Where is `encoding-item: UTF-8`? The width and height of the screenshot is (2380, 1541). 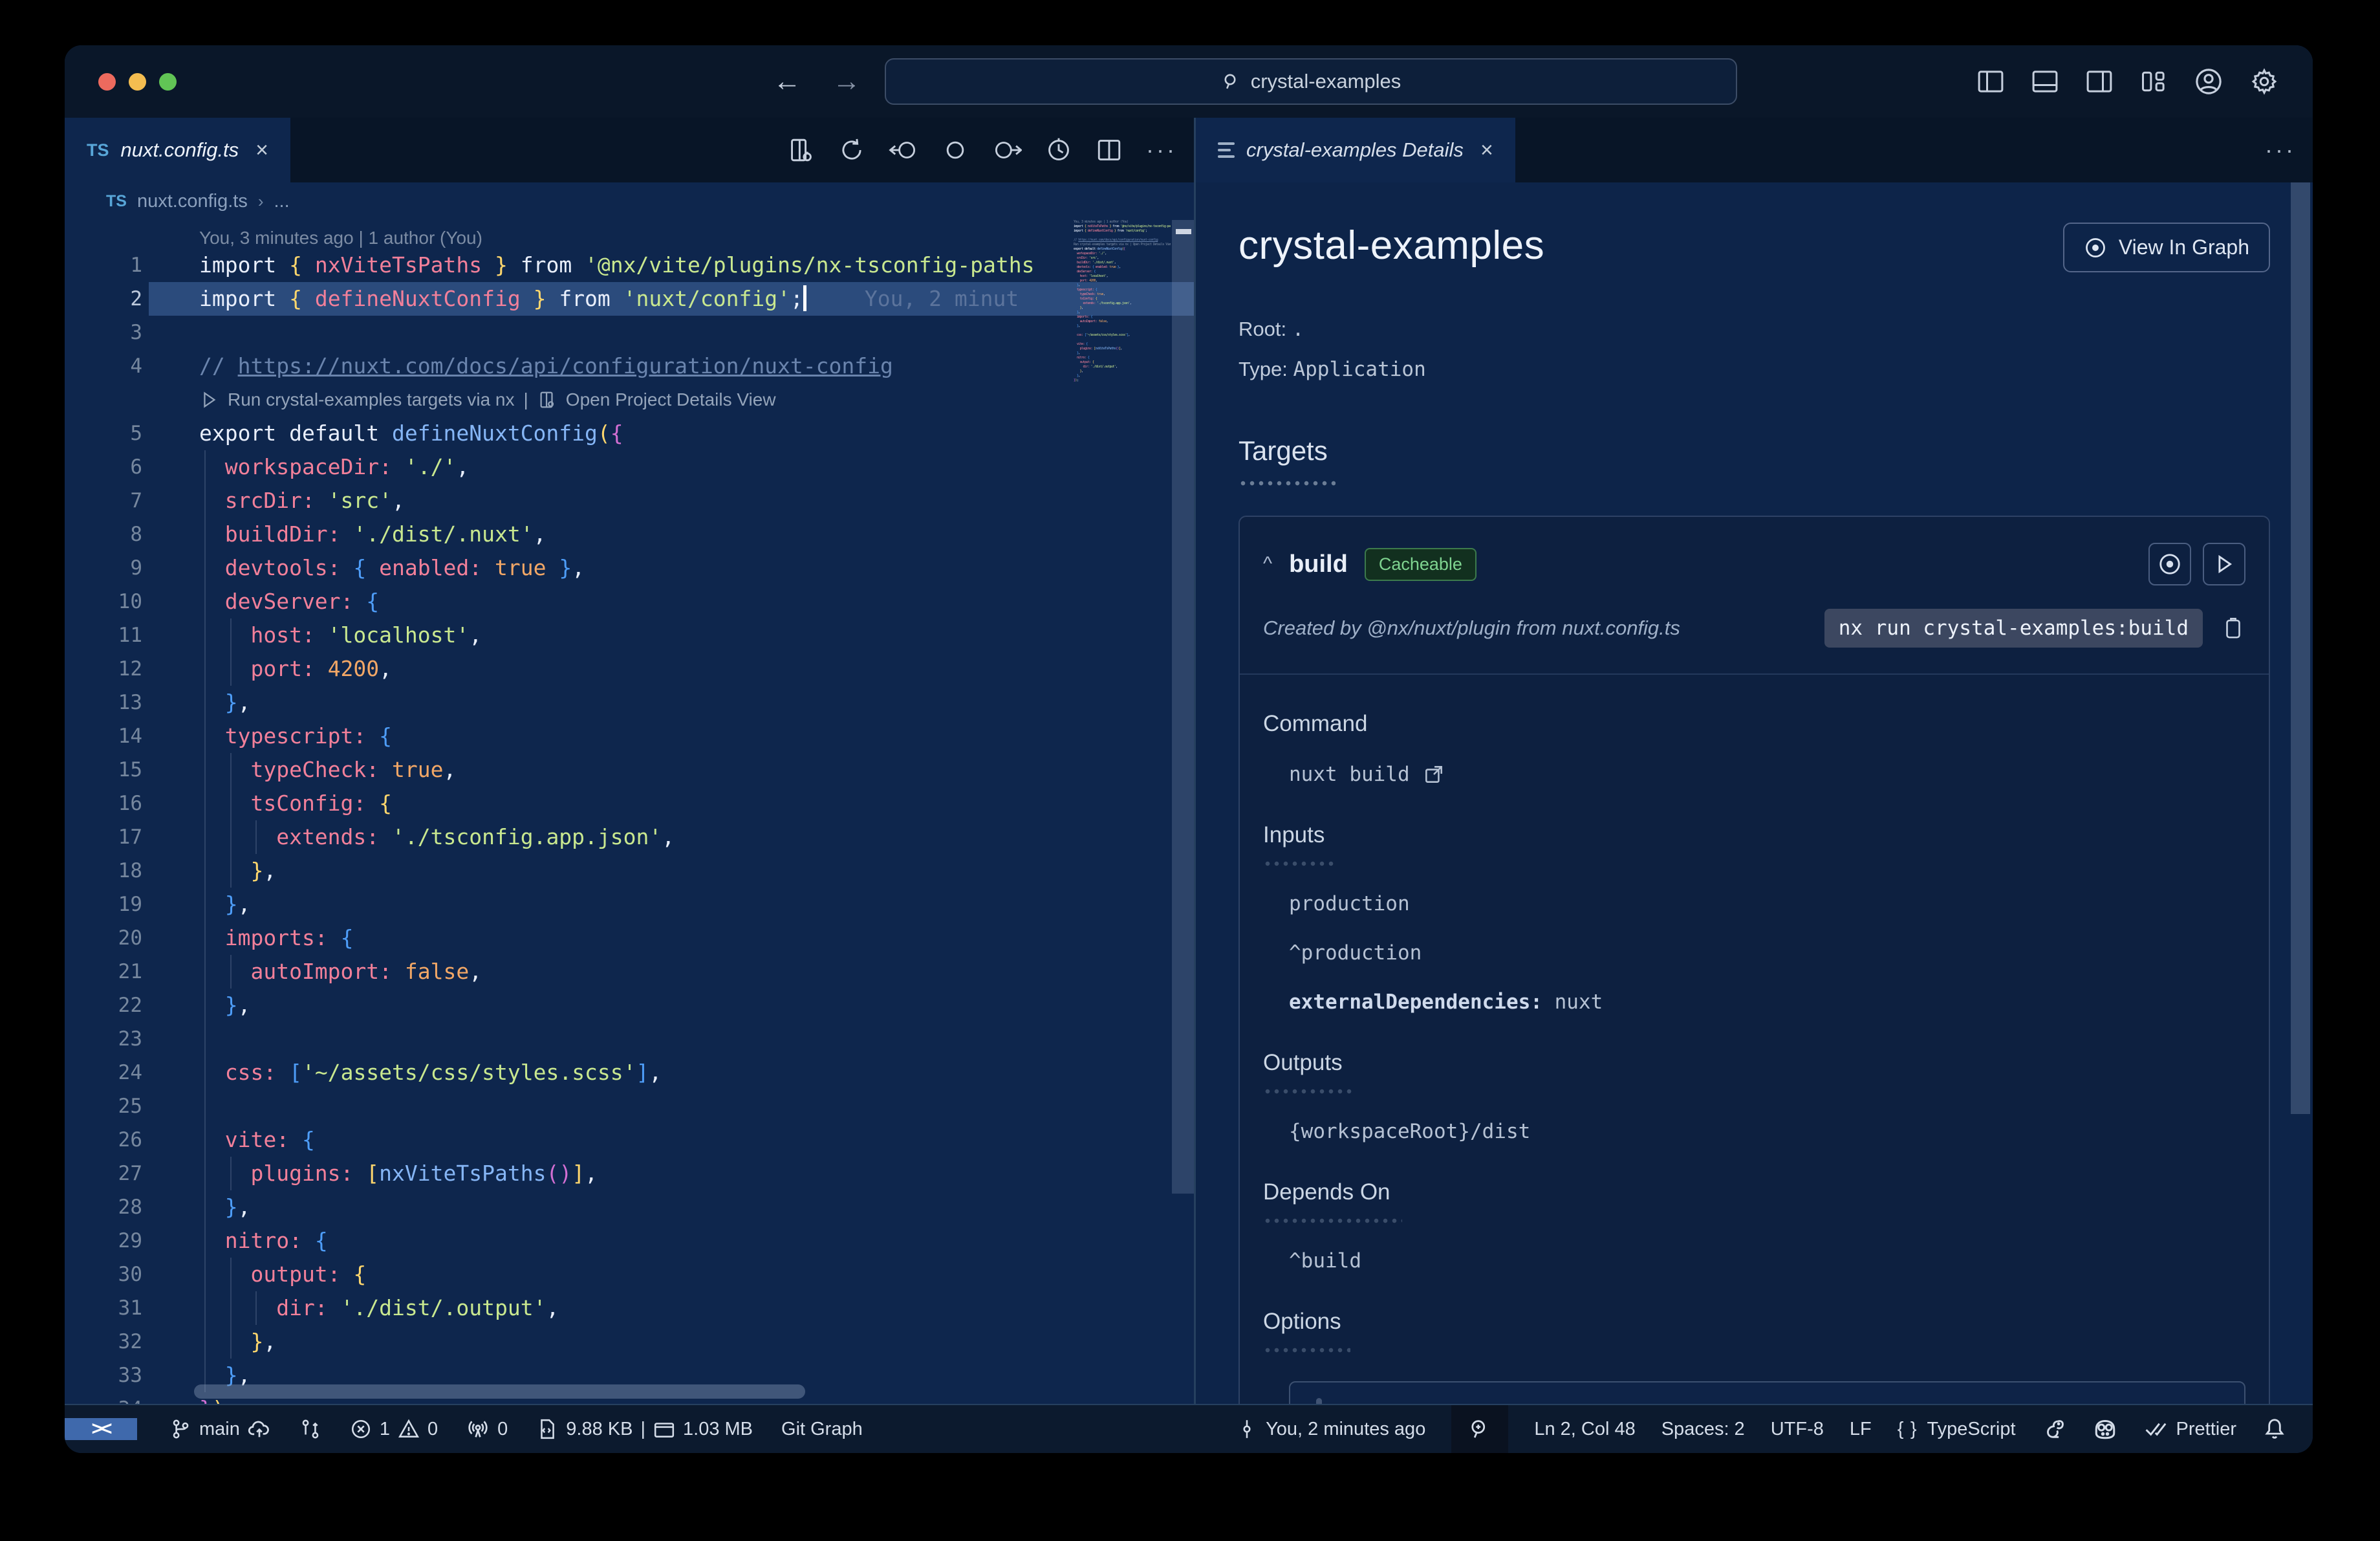
encoding-item: UTF-8 is located at coordinates (1798, 1429).